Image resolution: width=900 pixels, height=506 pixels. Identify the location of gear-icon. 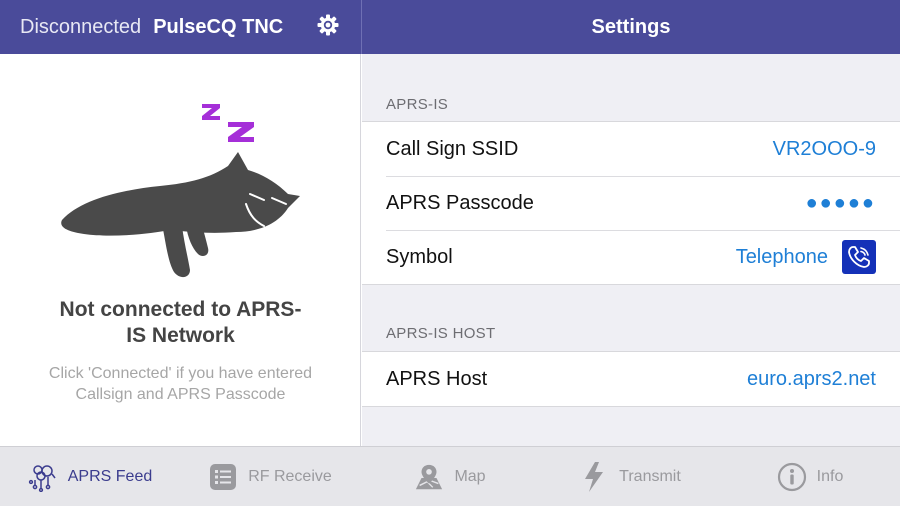
(328, 25).